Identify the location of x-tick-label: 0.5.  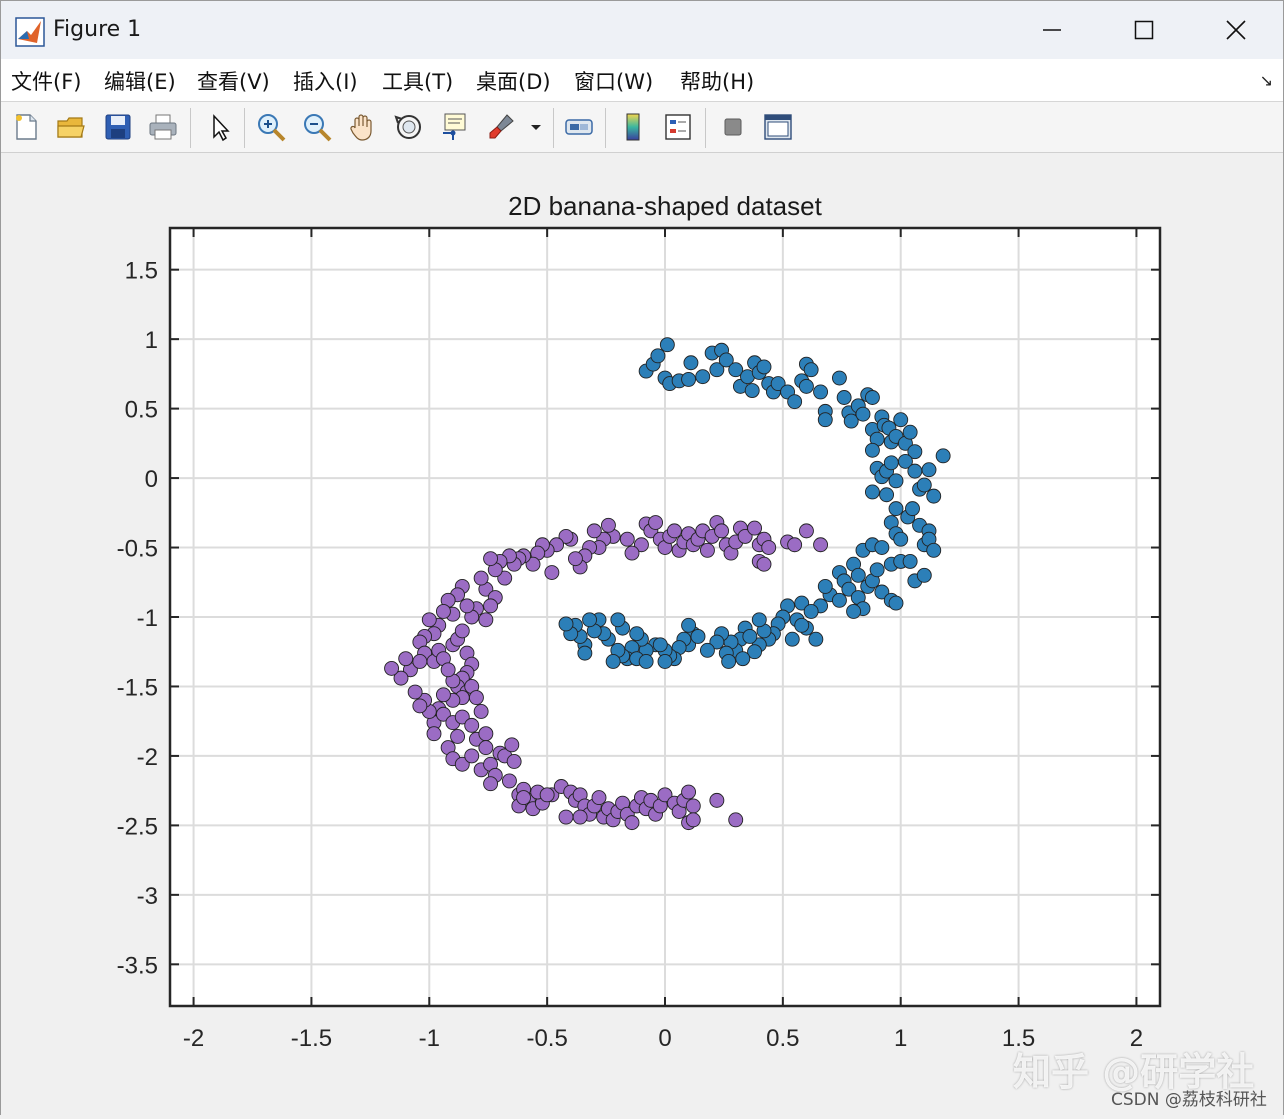
(782, 1038).